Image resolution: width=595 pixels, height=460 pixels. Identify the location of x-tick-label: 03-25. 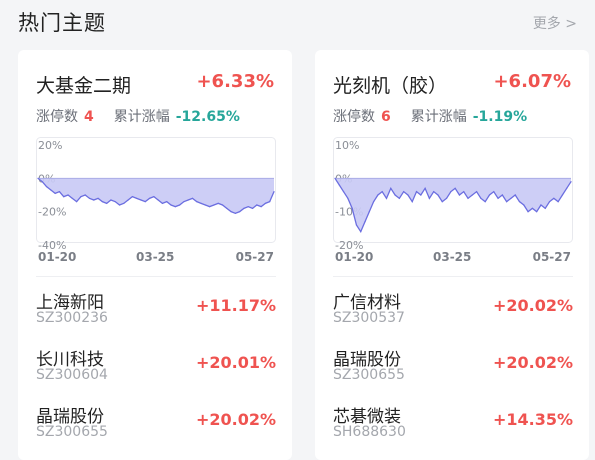
(155, 257).